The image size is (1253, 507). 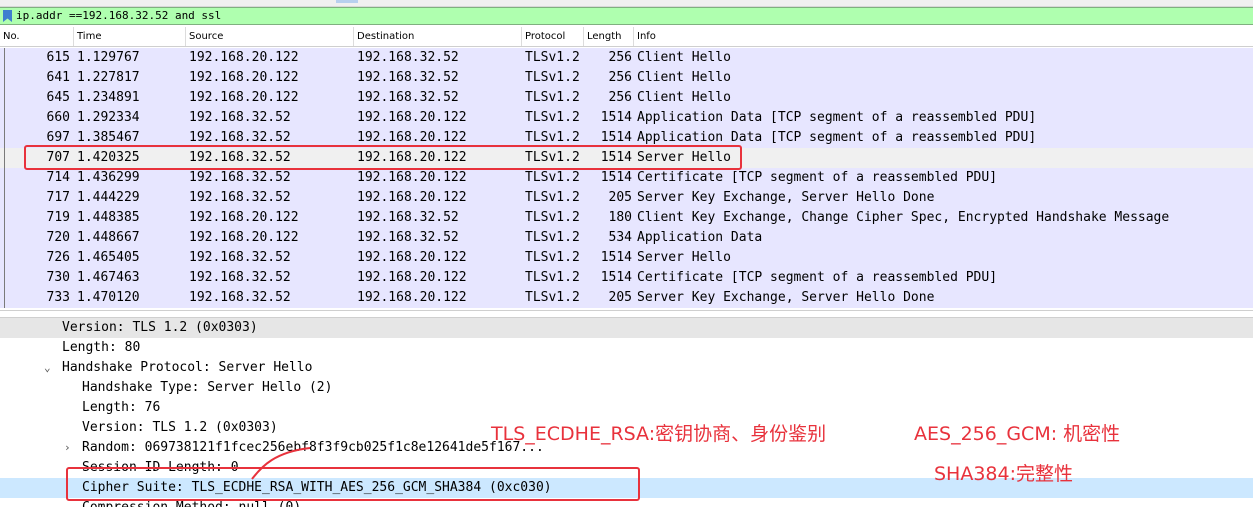 What do you see at coordinates (1004, 474) in the screenshot?
I see `annotation-hash: SHA384:完整性` at bounding box center [1004, 474].